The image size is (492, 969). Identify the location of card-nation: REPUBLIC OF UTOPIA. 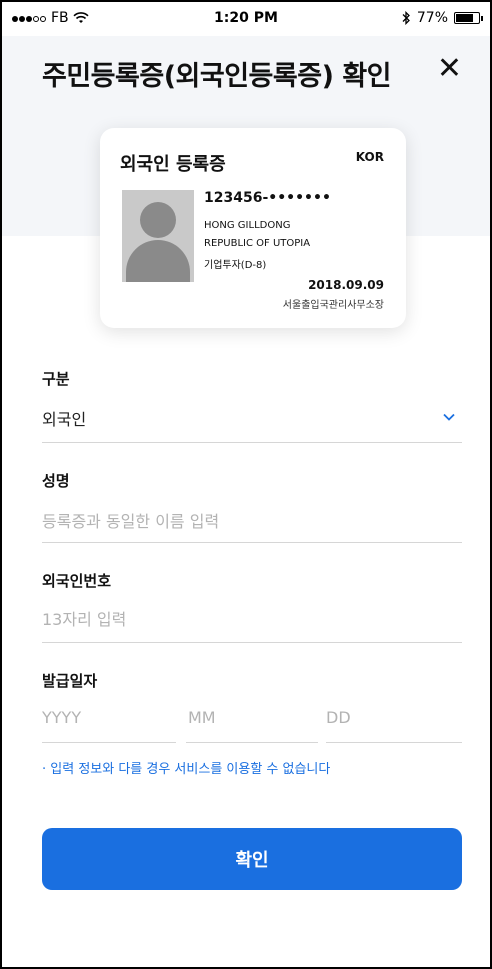
(257, 243).